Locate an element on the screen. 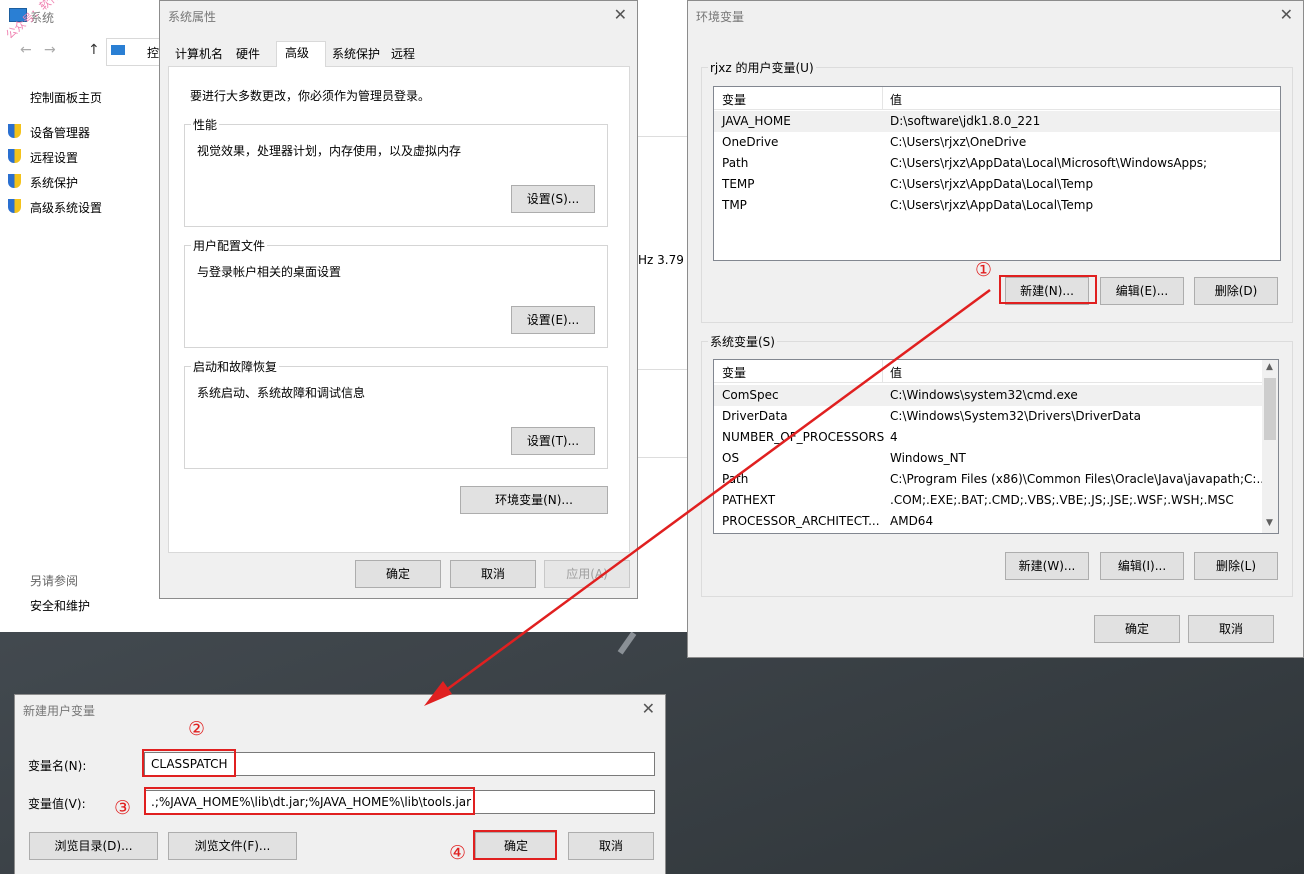  group-desc: 视觉效果，处理器计划，内存使用，以及虚拟内存 is located at coordinates (329, 151).